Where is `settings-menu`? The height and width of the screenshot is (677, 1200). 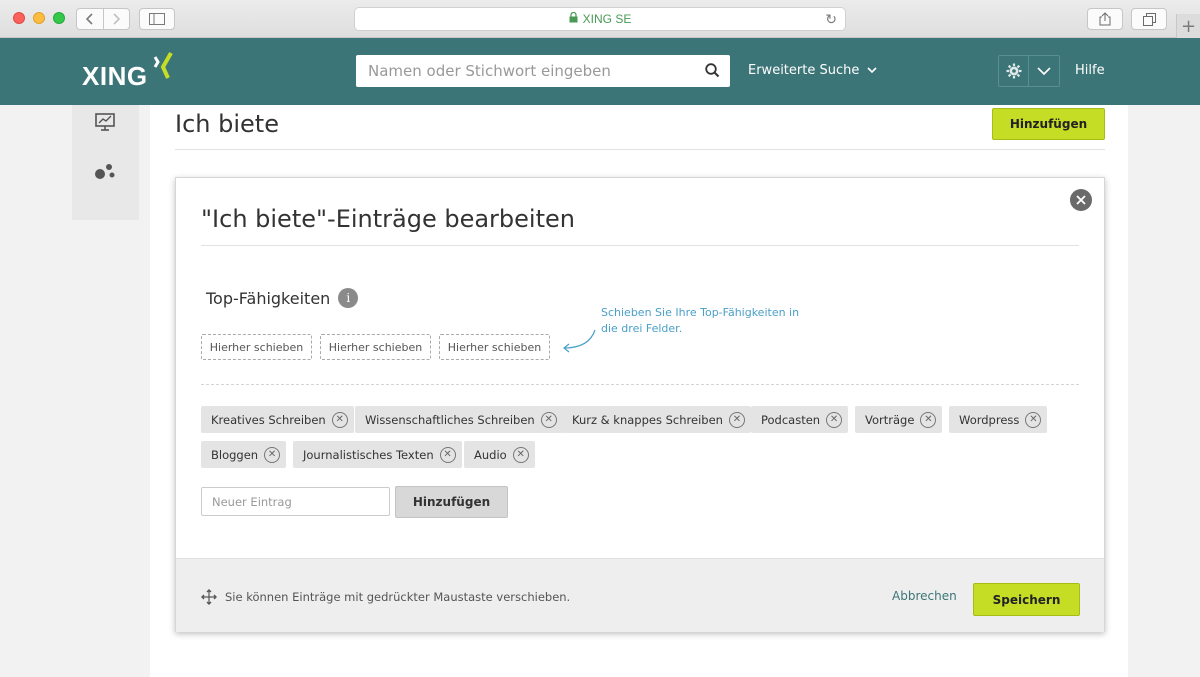 settings-menu is located at coordinates (1029, 71).